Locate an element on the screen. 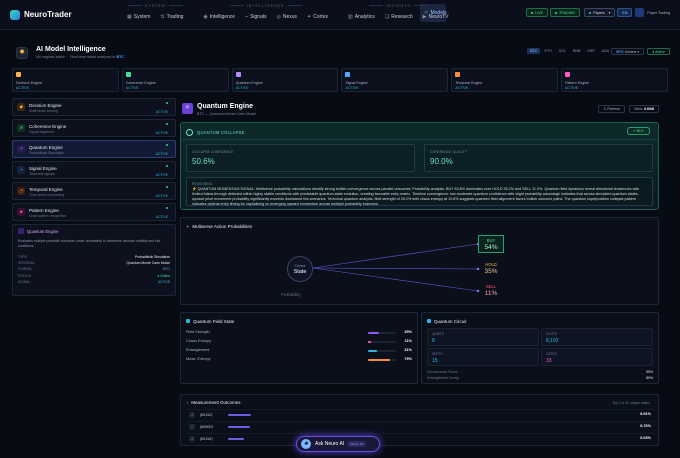 This screenshot has height=458, width=680. circuit-cell: DEPTH 15 is located at coordinates (483, 357).